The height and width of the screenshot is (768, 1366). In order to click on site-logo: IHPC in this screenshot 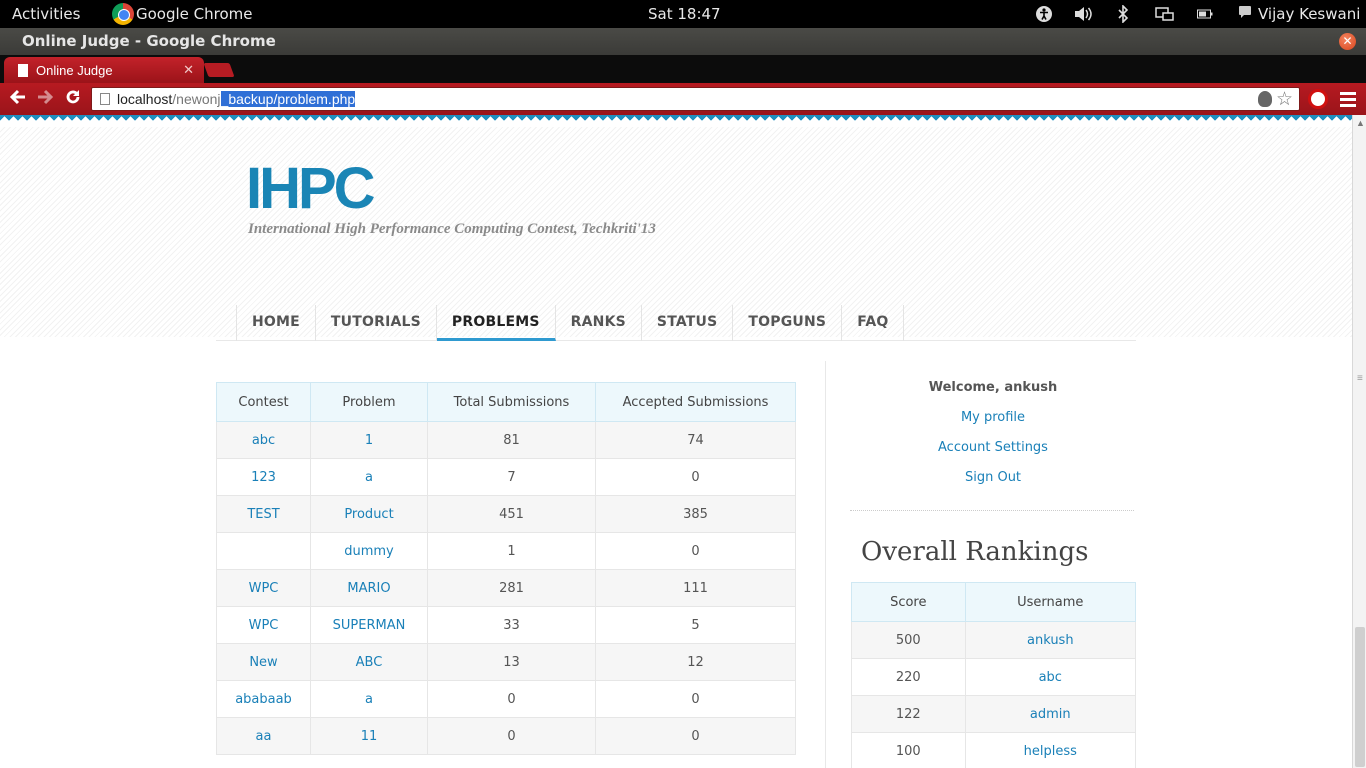, I will do `click(311, 188)`.